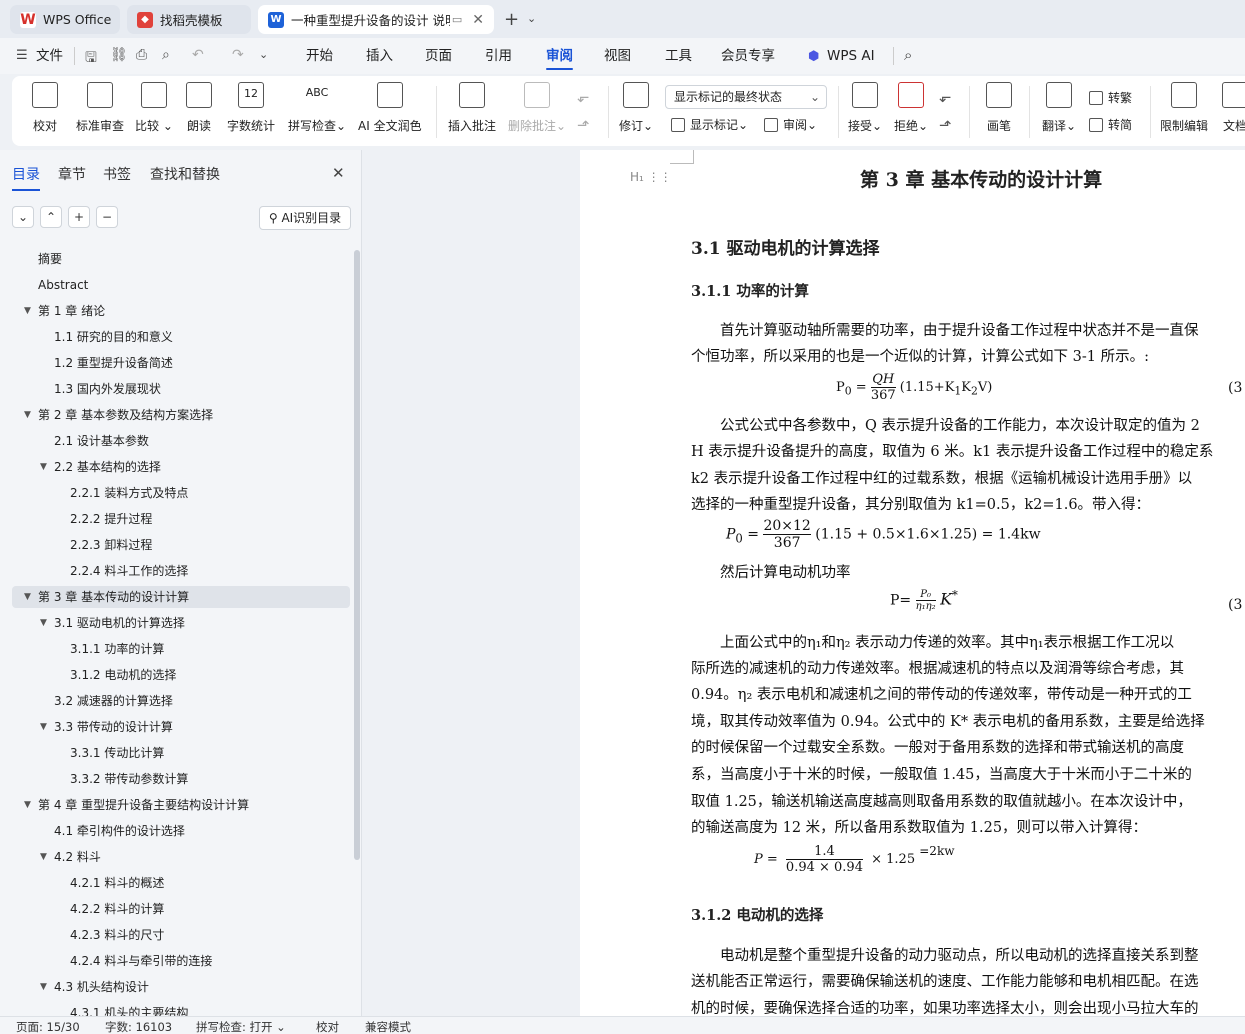 This screenshot has width=1245, height=1034. What do you see at coordinates (851, 56) in the screenshot?
I see `menu-wps-ai: WPS AI` at bounding box center [851, 56].